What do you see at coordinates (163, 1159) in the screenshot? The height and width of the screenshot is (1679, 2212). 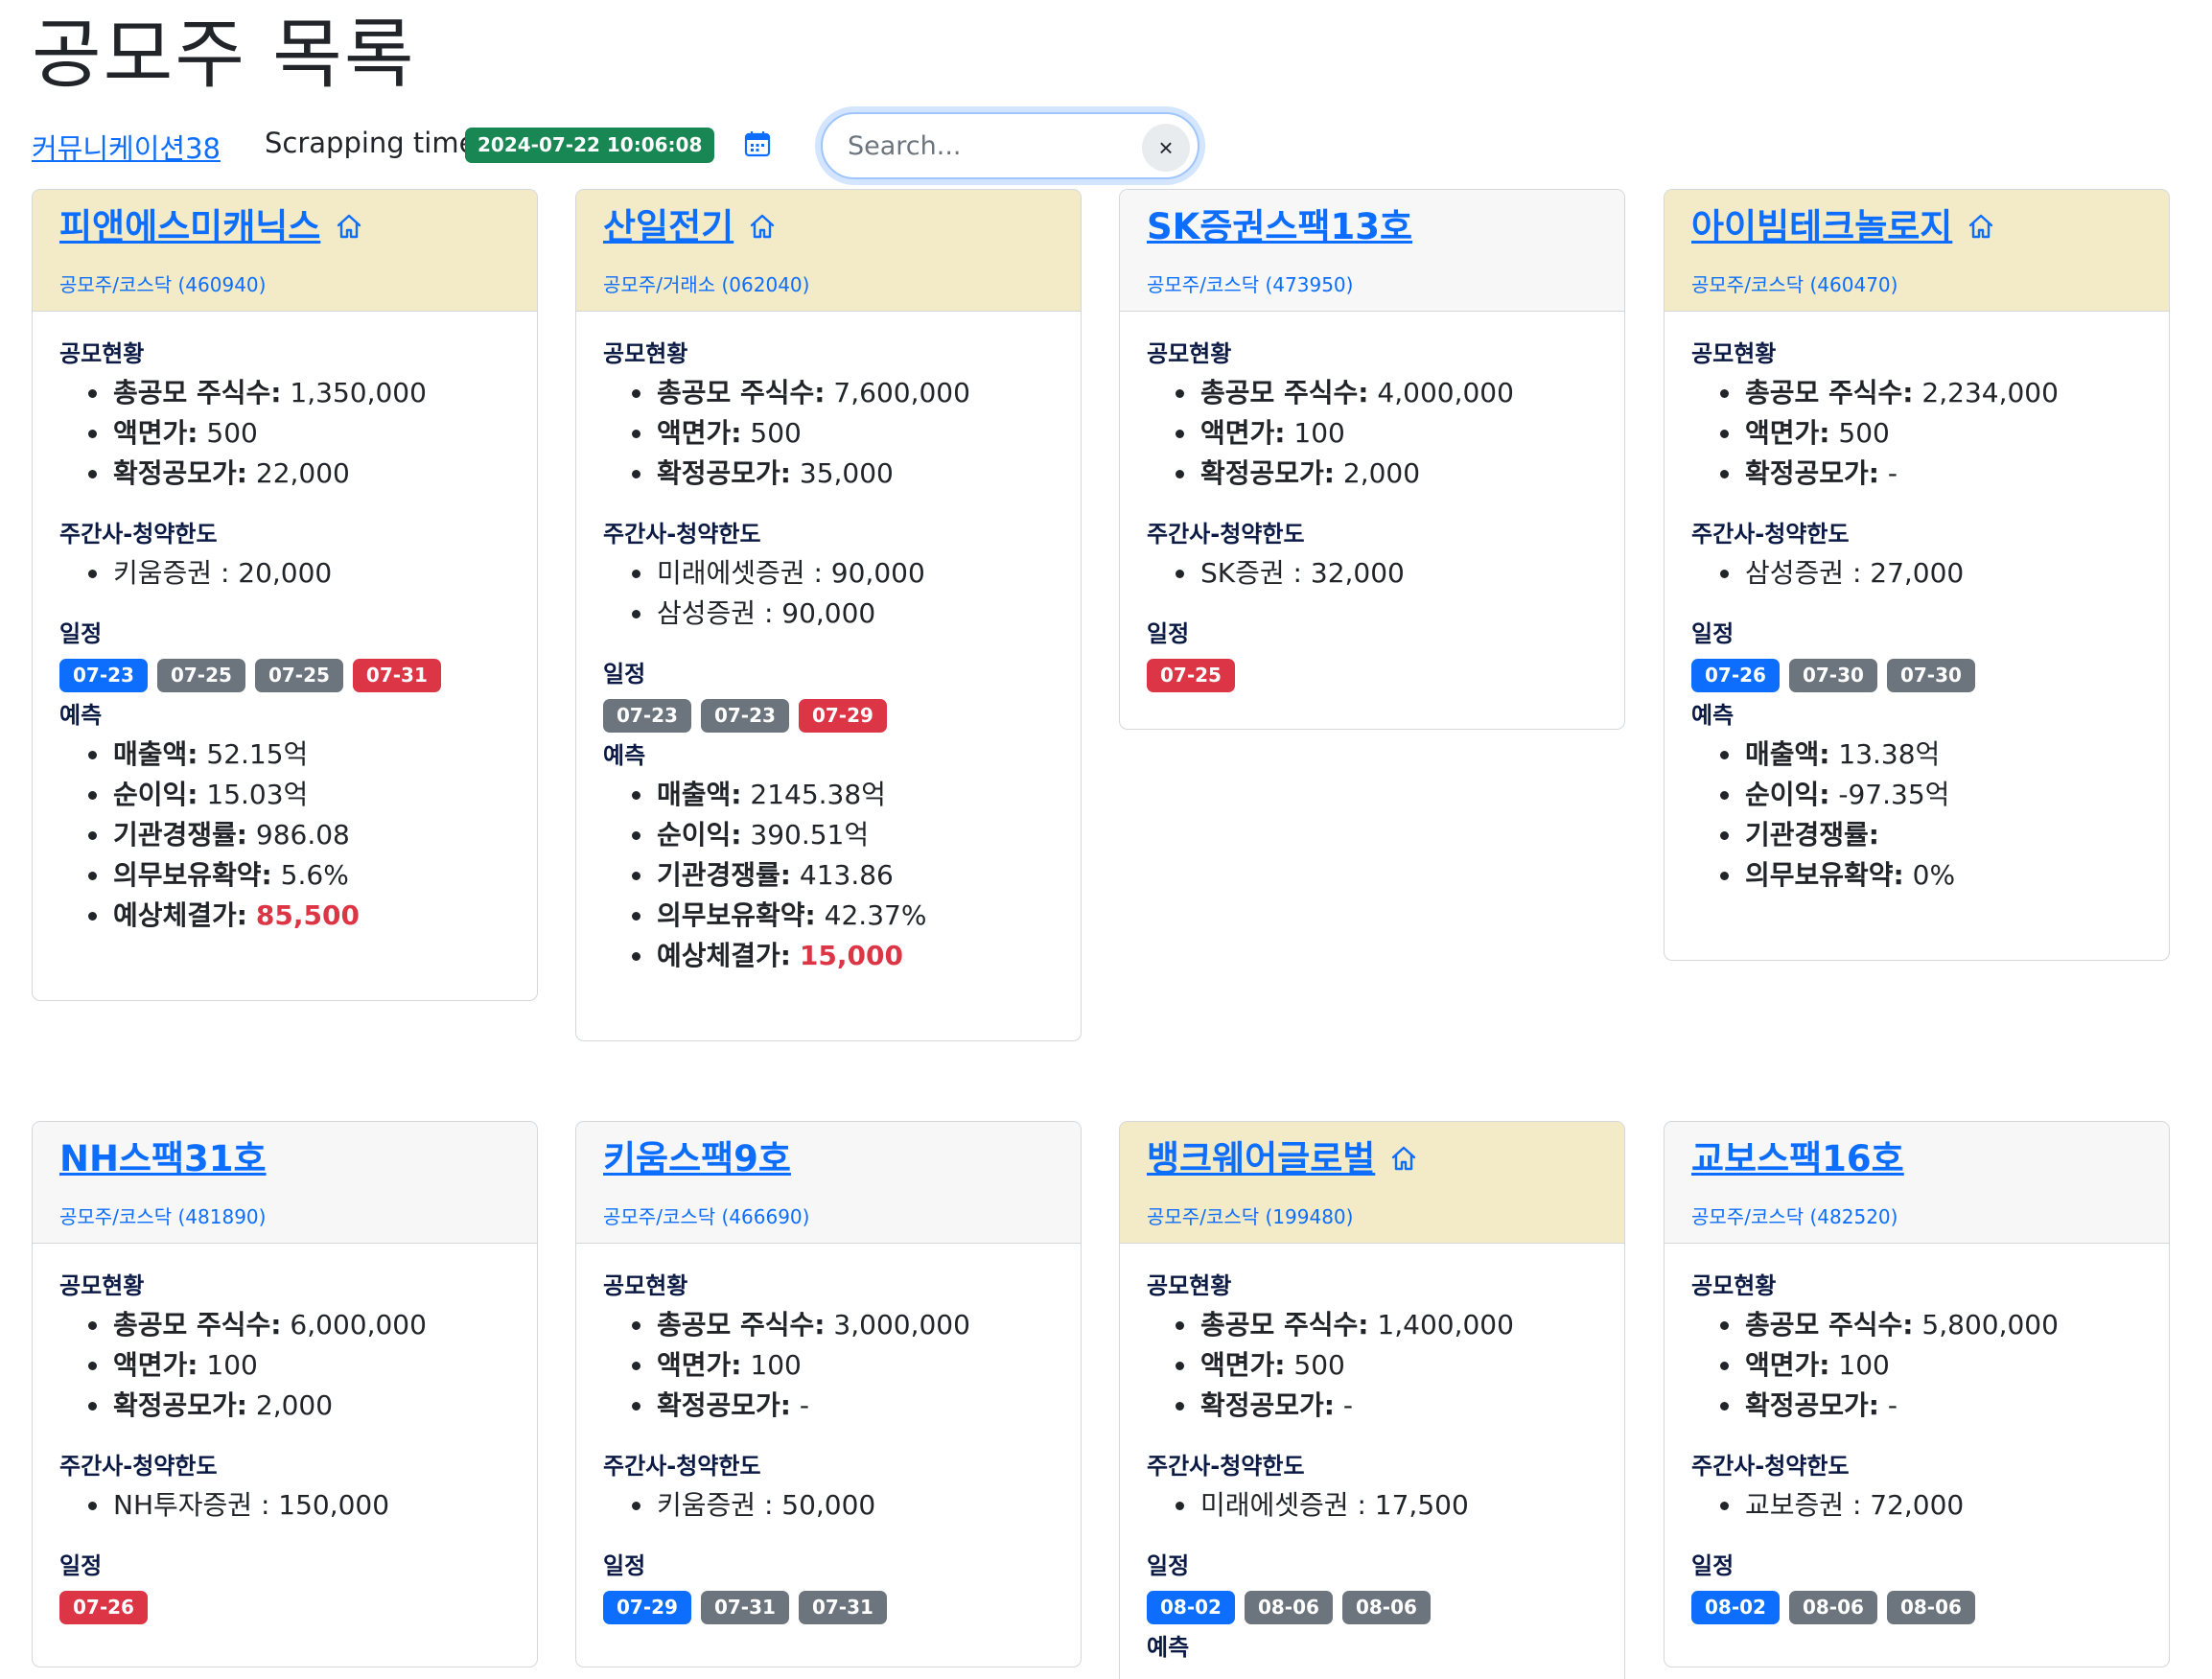 I see `company-name-link: NH스팩31호` at bounding box center [163, 1159].